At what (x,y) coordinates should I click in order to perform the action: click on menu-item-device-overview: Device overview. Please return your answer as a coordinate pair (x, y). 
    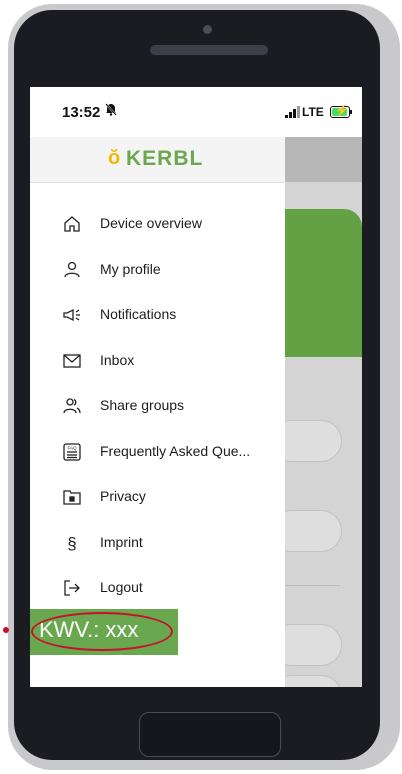
    Looking at the image, I should click on (157, 224).